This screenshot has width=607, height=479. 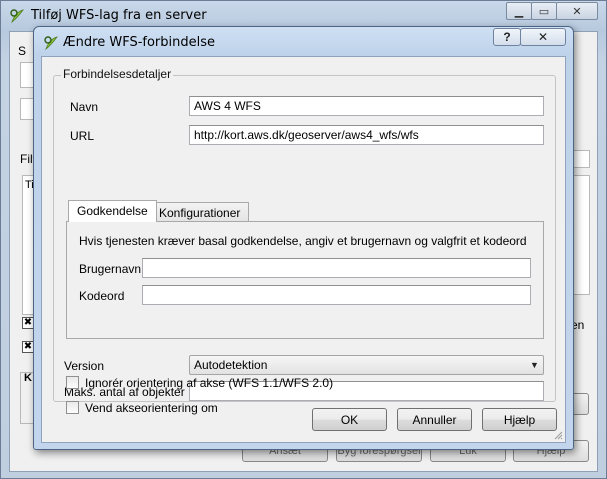 What do you see at coordinates (543, 37) in the screenshot?
I see `close-icon: ✕` at bounding box center [543, 37].